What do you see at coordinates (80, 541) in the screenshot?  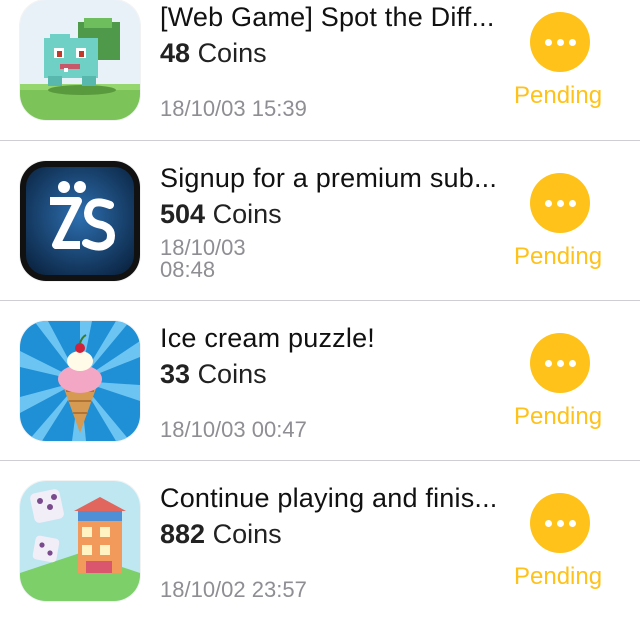 I see `dice-city-app-icon` at bounding box center [80, 541].